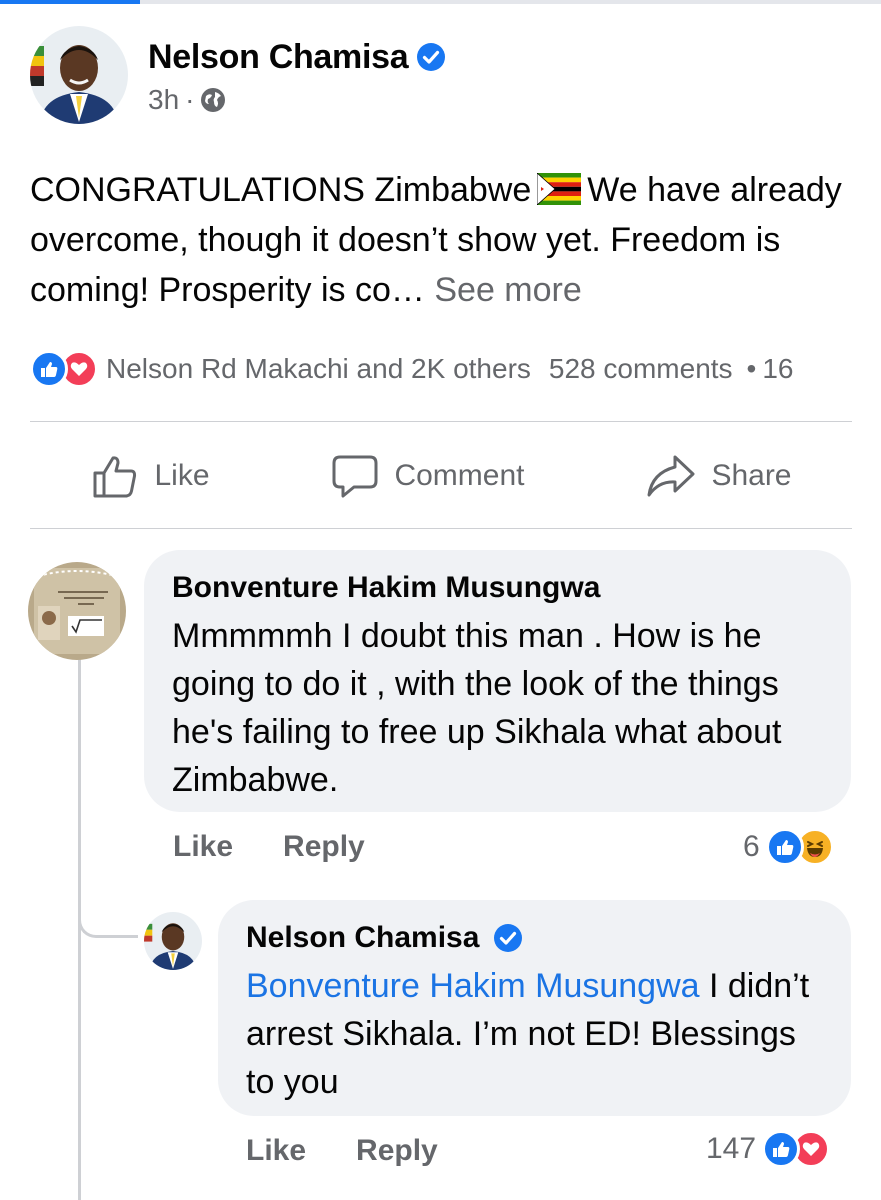 Image resolution: width=881 pixels, height=1200 pixels. Describe the element at coordinates (497, 588) in the screenshot. I see `comment-author: Bonventure Hakim Musungwa` at that location.